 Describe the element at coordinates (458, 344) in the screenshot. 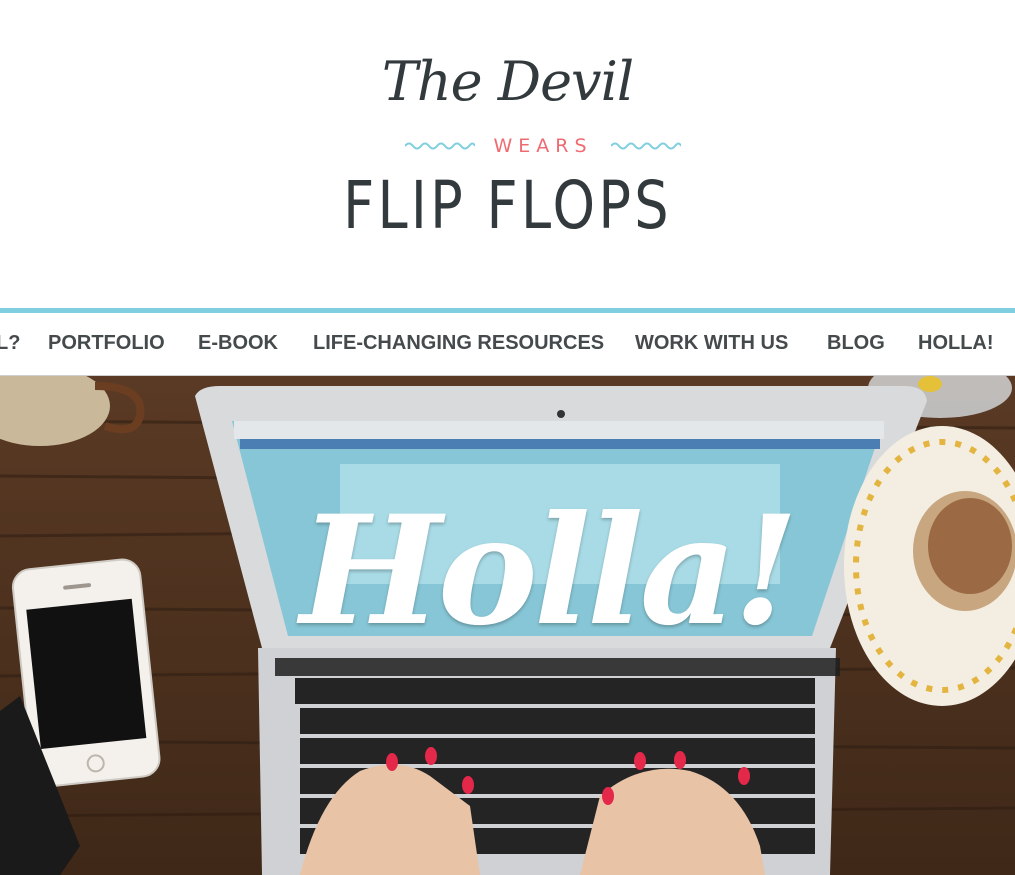

I see `nav-item-life-changing-resources: LIFE-CHANGING RESOURCES` at that location.